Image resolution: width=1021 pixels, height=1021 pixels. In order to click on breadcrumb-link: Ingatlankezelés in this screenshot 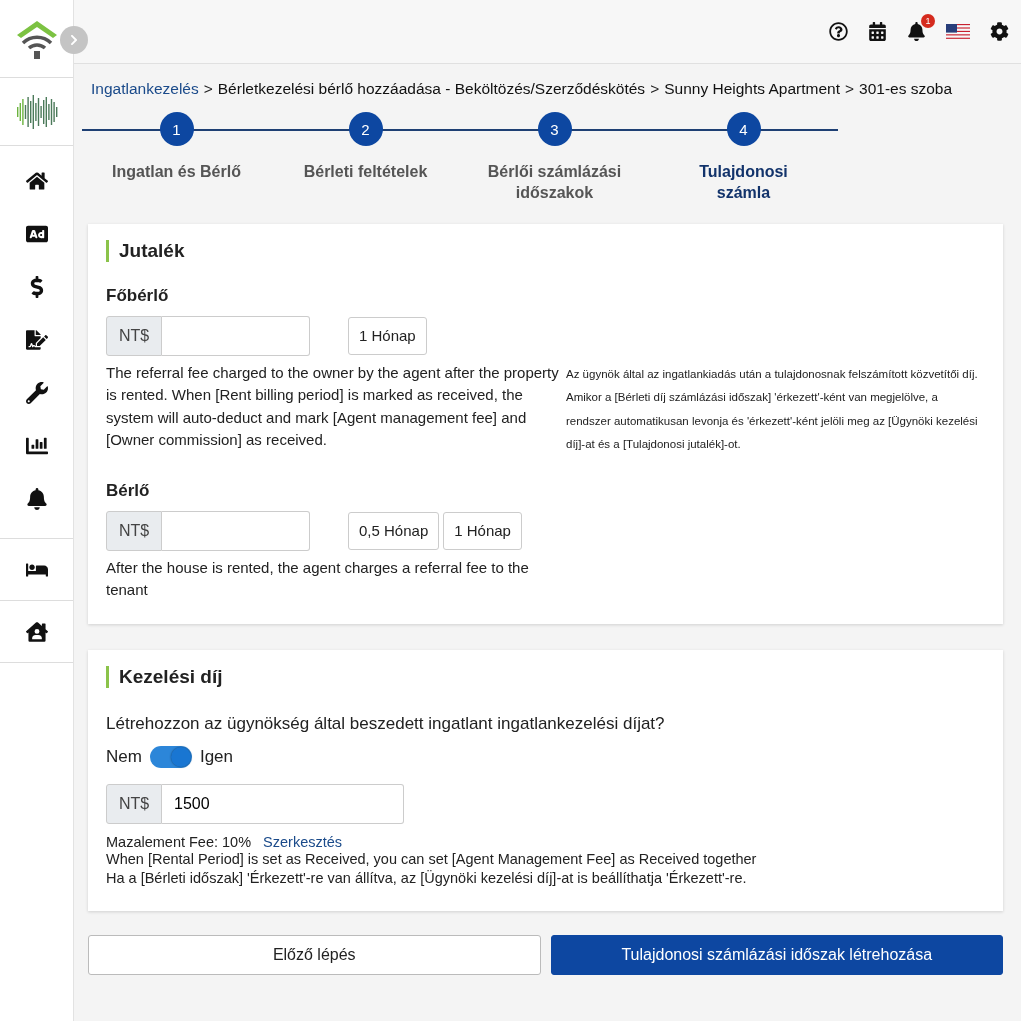, I will do `click(145, 89)`.